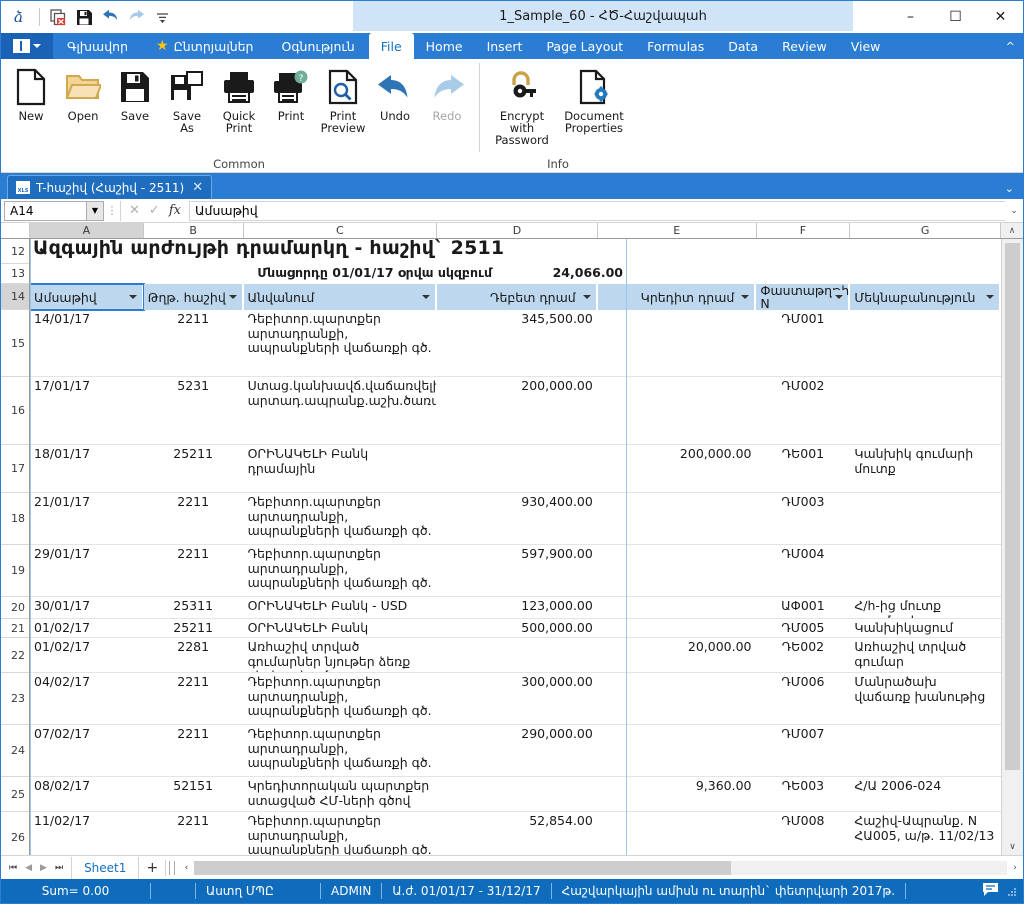 The image size is (1024, 904). What do you see at coordinates (317, 46) in the screenshot?
I see `tab-help: Օգնություն` at bounding box center [317, 46].